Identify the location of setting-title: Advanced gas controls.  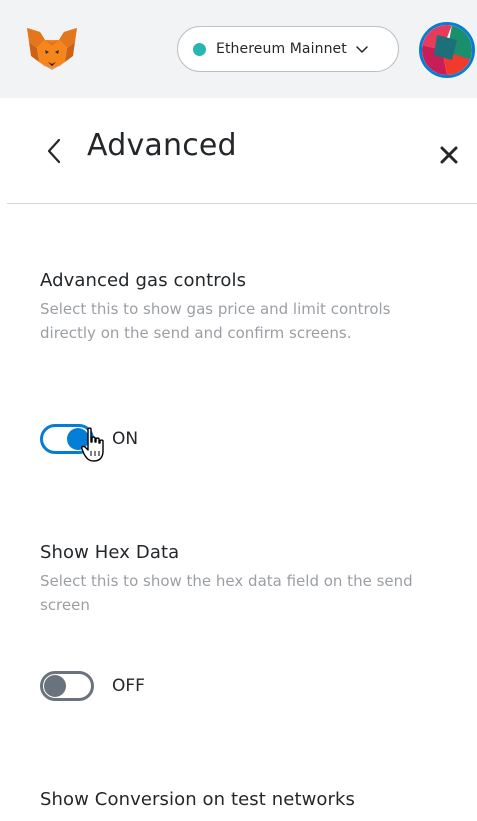
(143, 280).